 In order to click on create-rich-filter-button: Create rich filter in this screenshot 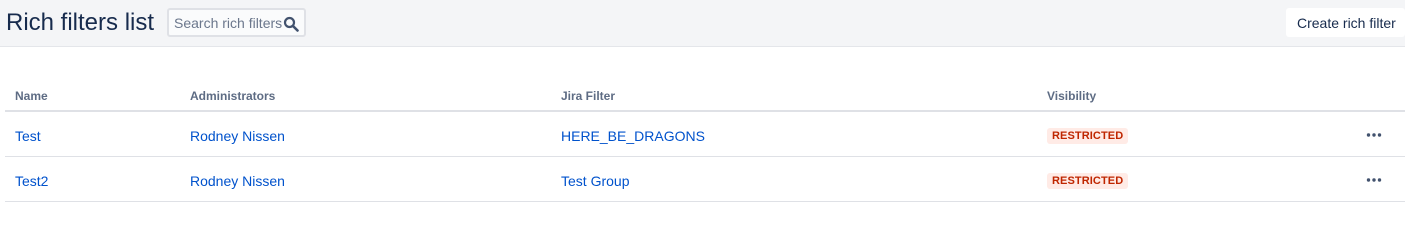, I will do `click(1345, 22)`.